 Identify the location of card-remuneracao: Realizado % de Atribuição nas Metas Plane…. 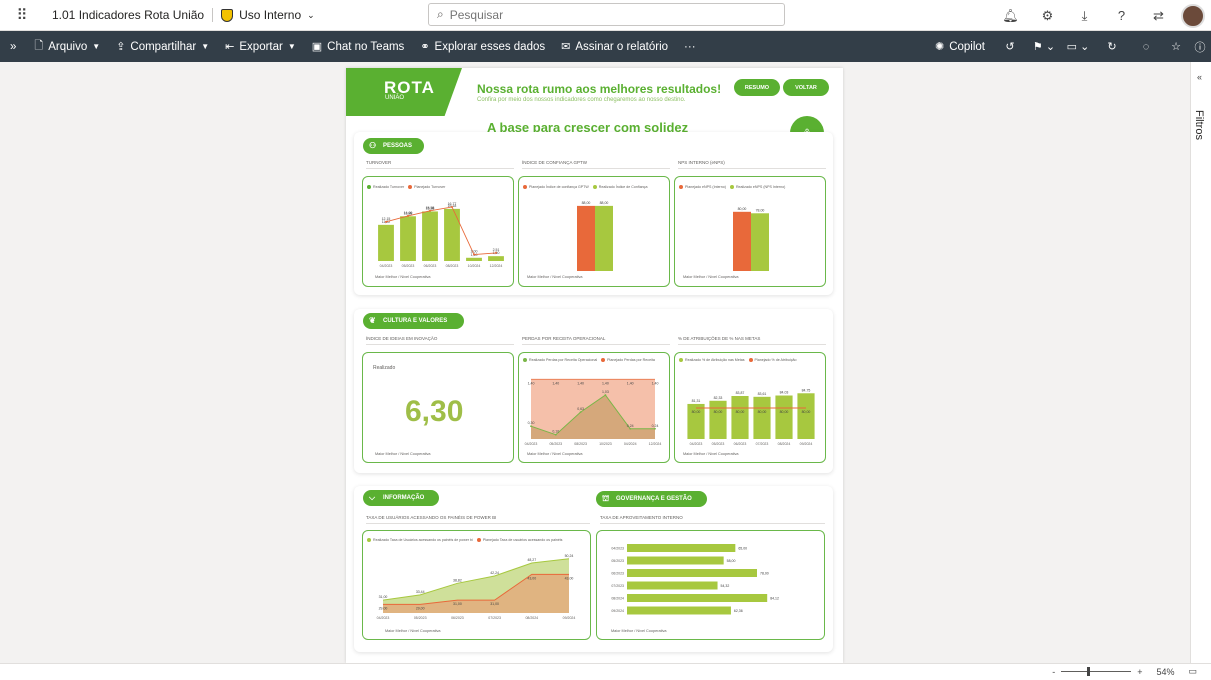
(750, 407).